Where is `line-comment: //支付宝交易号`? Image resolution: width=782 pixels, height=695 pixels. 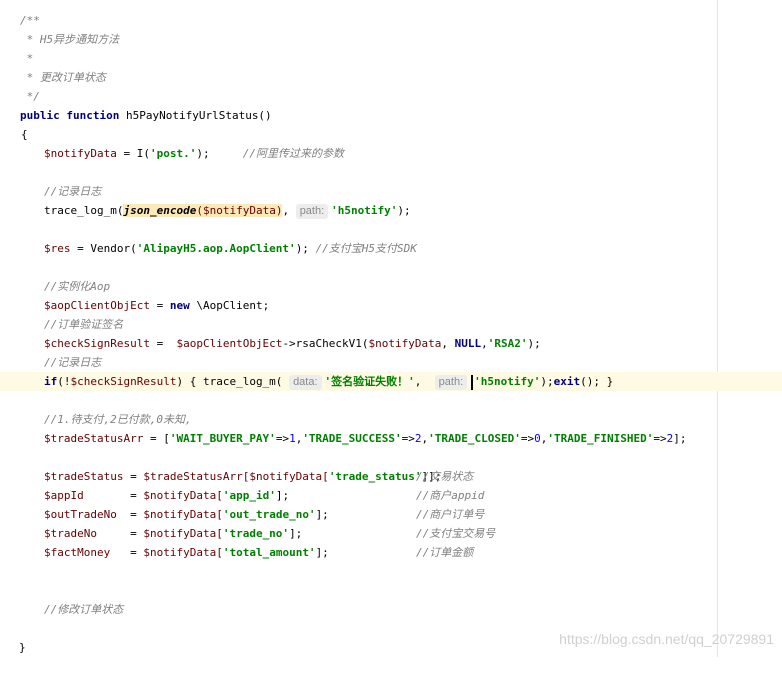
line-comment: //支付宝交易号 is located at coordinates (456, 533).